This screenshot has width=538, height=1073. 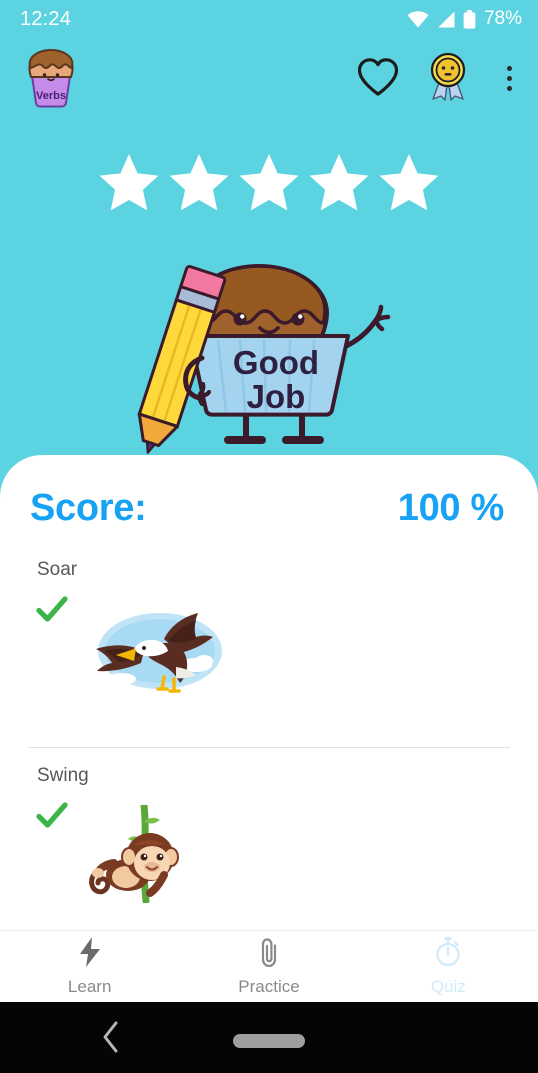 I want to click on logo-label: Verbs, so click(x=51, y=96).